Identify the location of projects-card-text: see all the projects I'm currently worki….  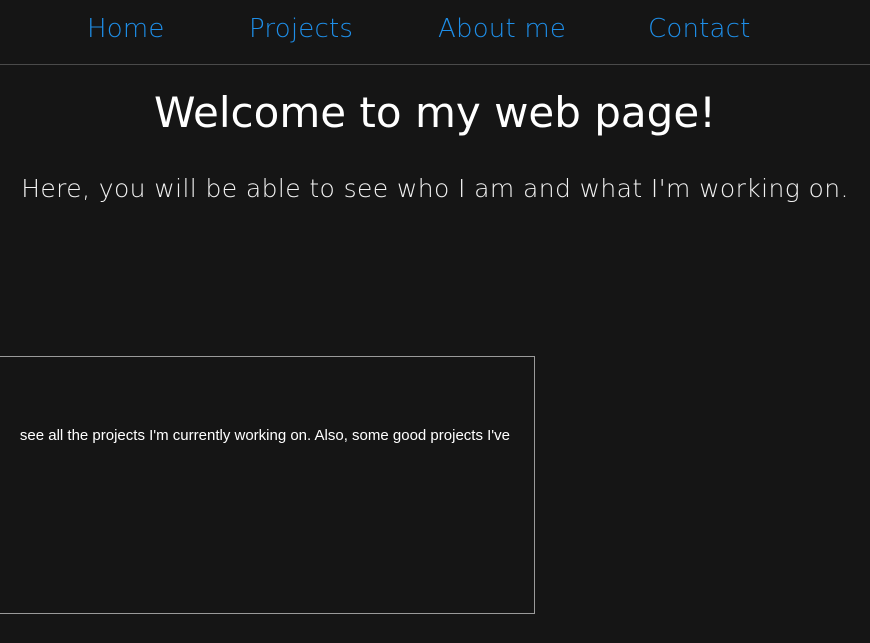
(264, 435).